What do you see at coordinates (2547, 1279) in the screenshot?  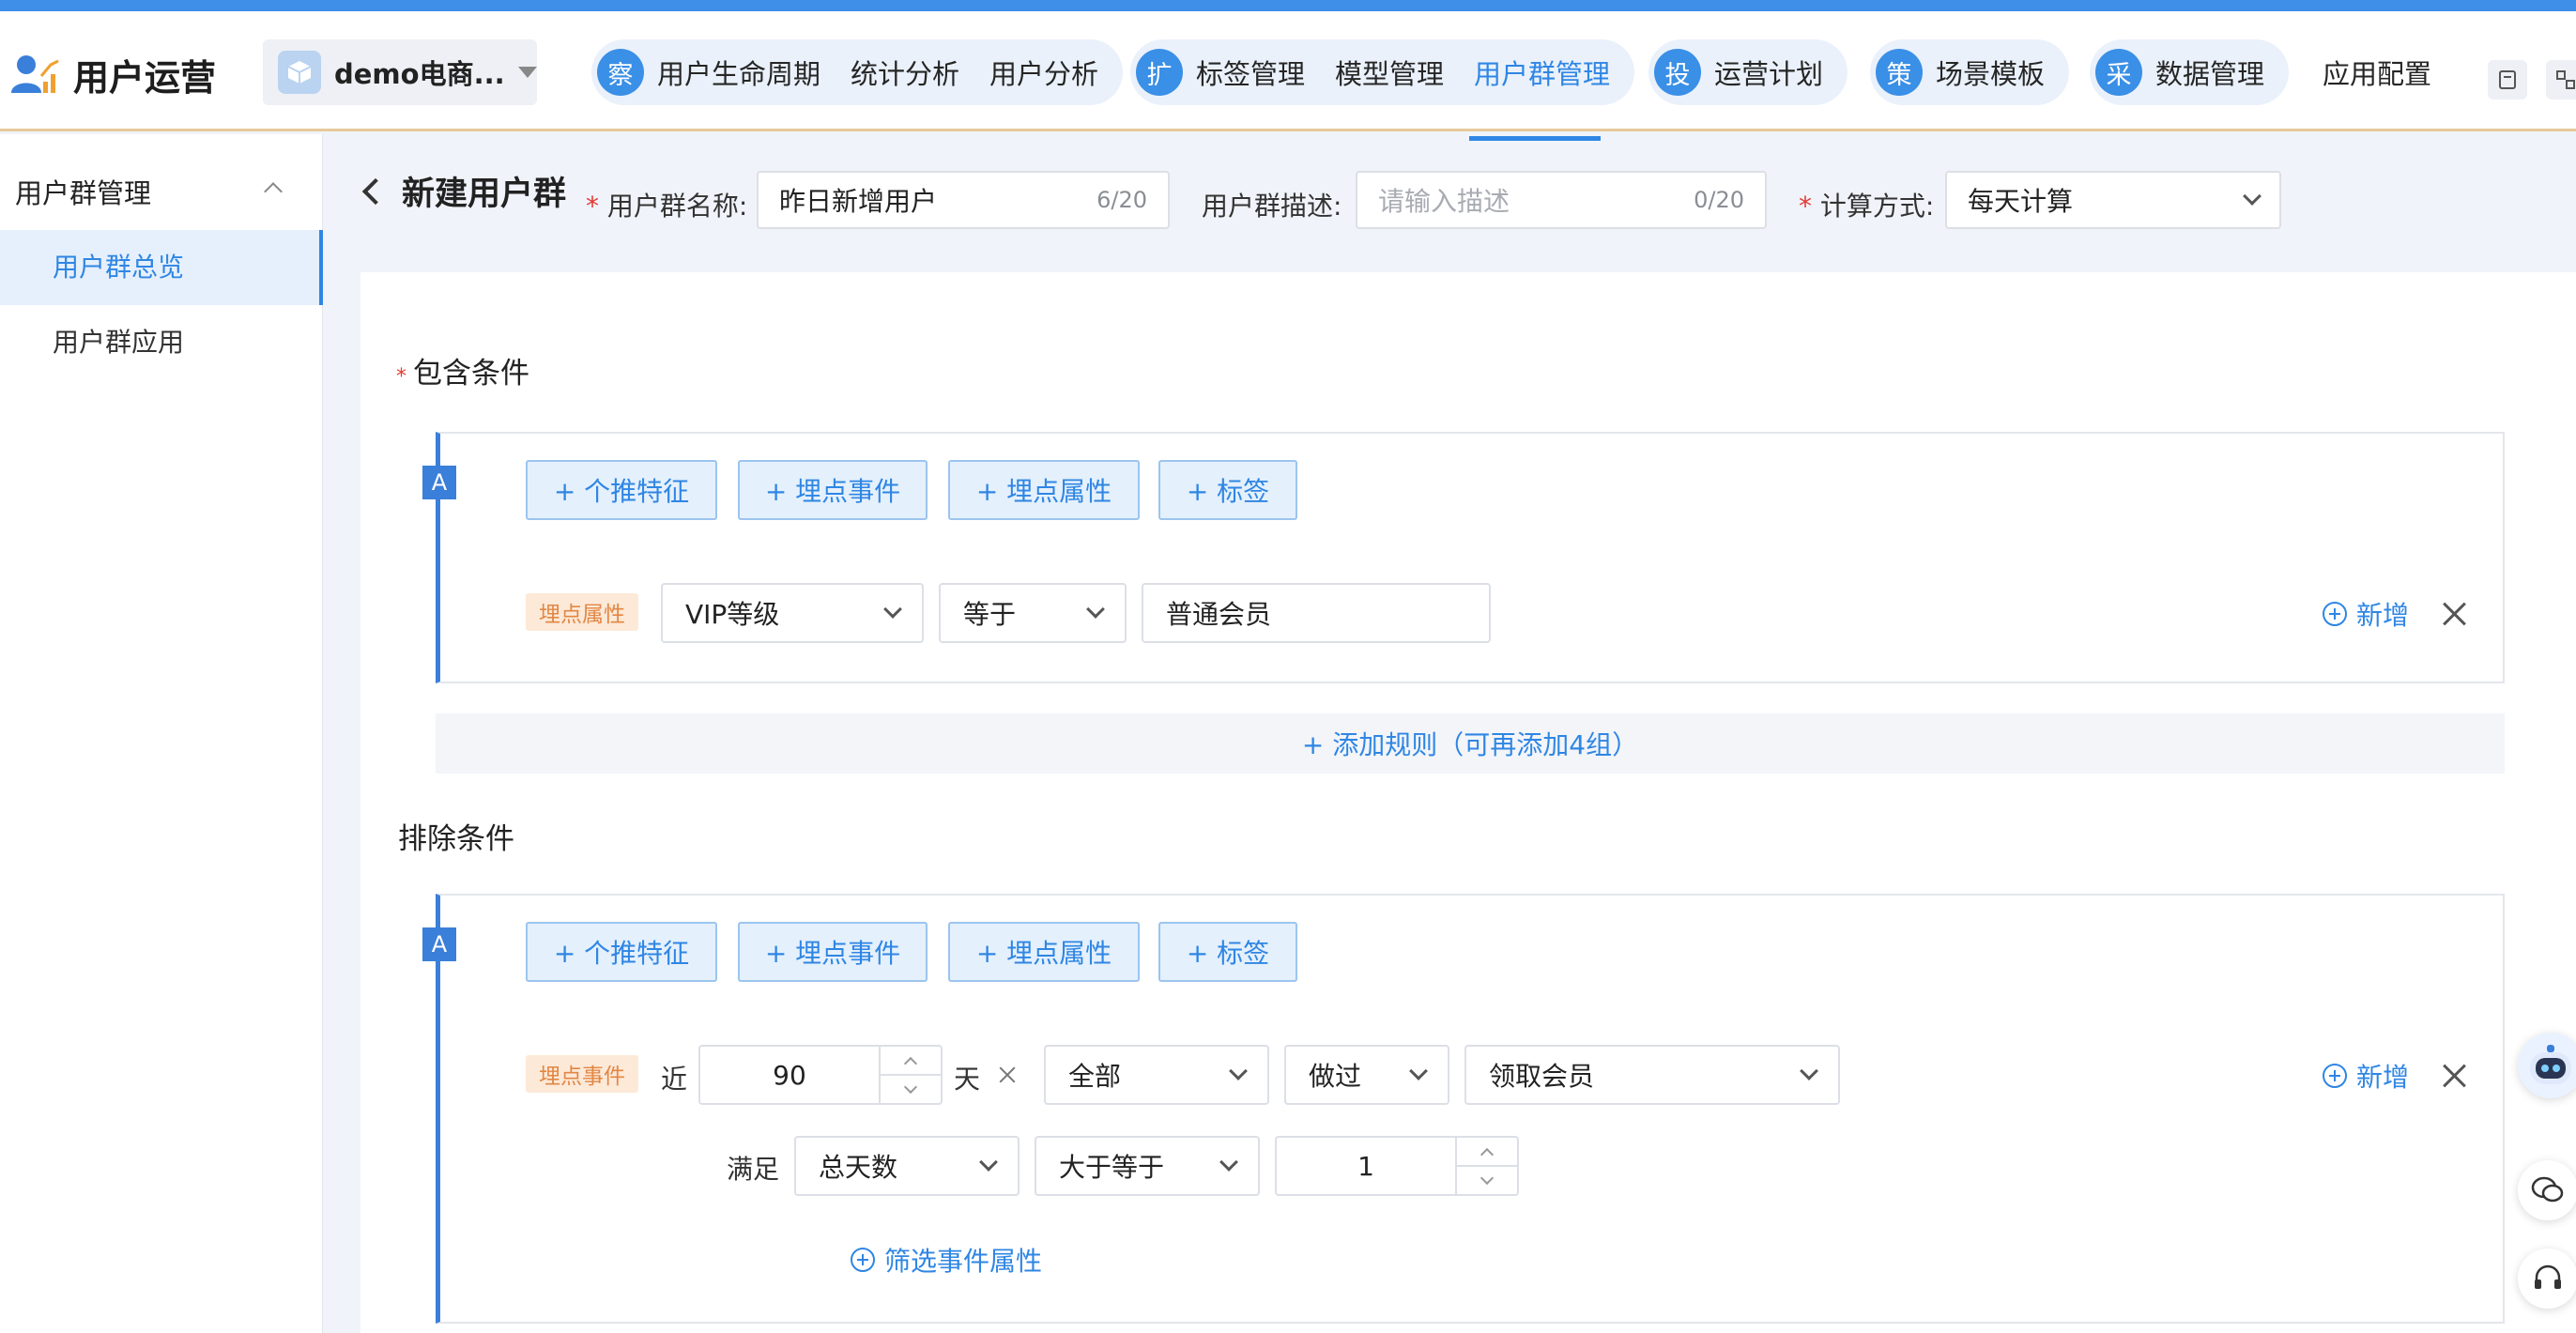 I see `headset-support-icon` at bounding box center [2547, 1279].